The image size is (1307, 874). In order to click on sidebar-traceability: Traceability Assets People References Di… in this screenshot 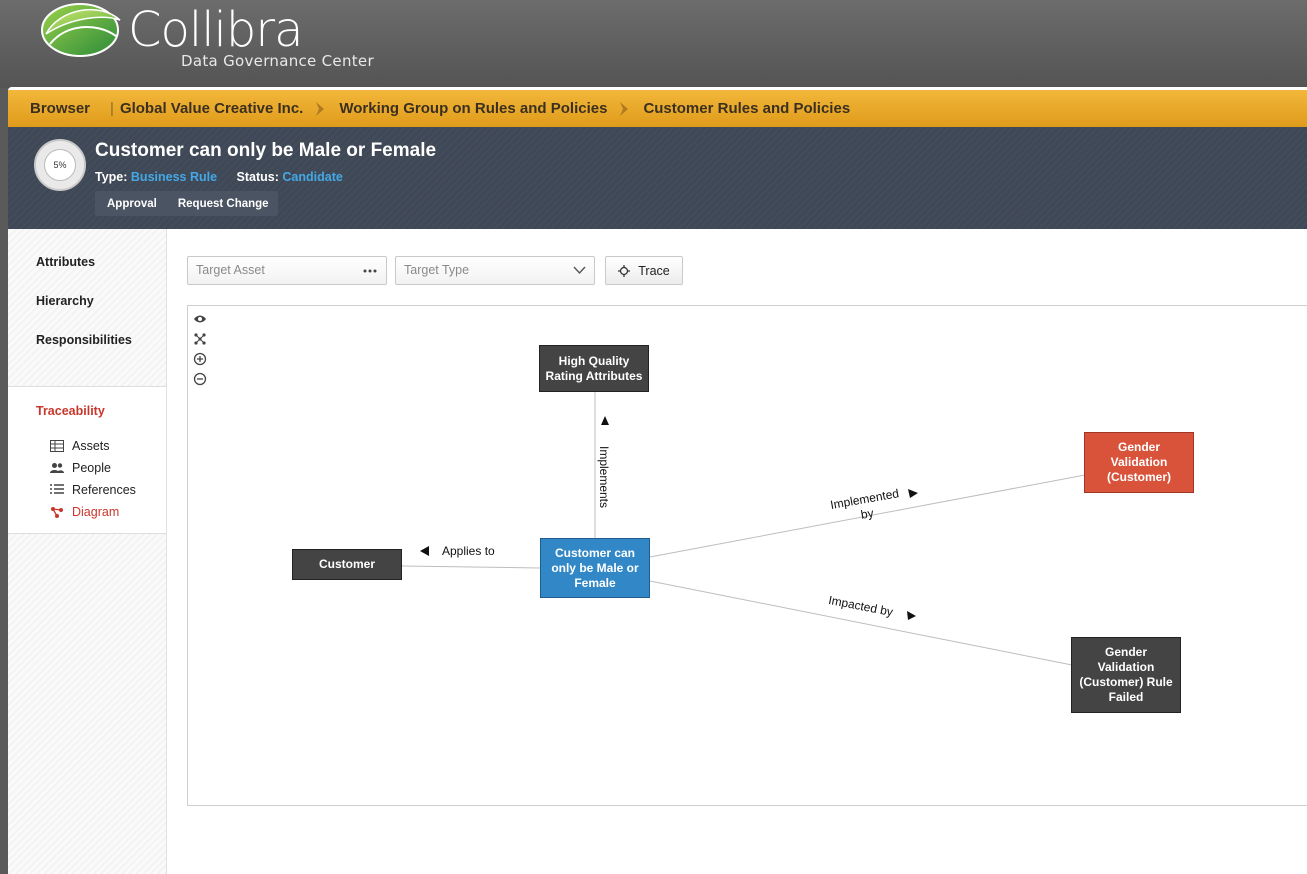, I will do `click(87, 460)`.